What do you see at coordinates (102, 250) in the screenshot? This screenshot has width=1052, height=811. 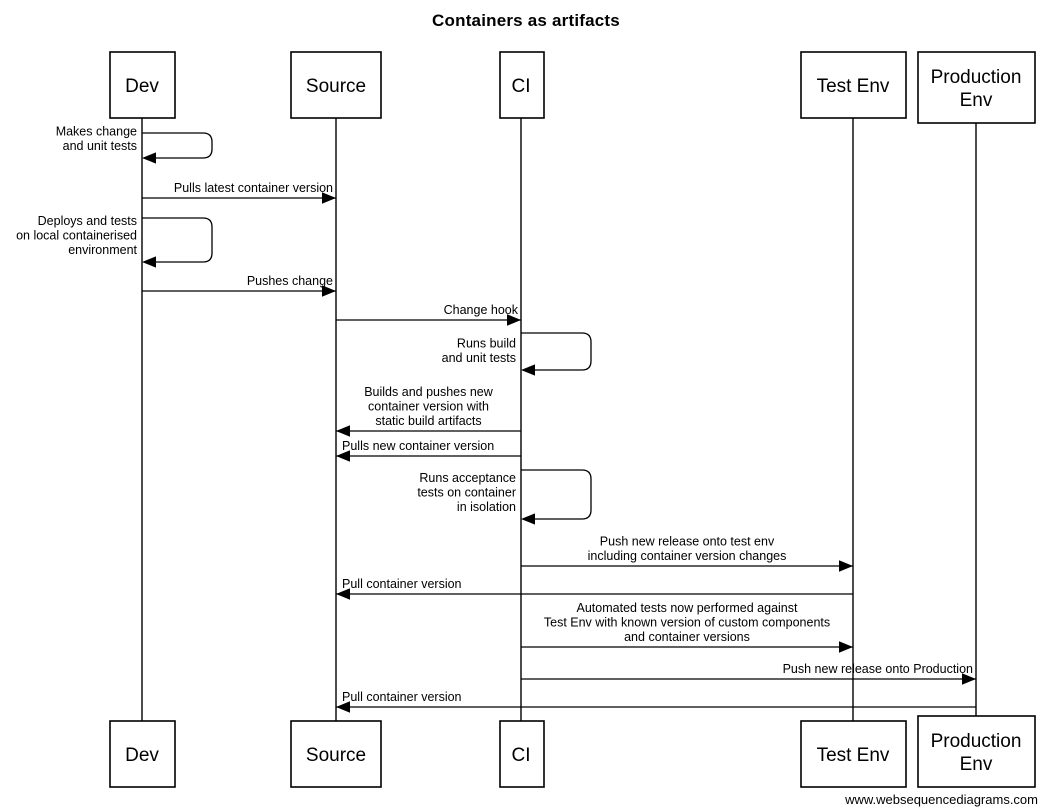 I see `message-label: environment` at bounding box center [102, 250].